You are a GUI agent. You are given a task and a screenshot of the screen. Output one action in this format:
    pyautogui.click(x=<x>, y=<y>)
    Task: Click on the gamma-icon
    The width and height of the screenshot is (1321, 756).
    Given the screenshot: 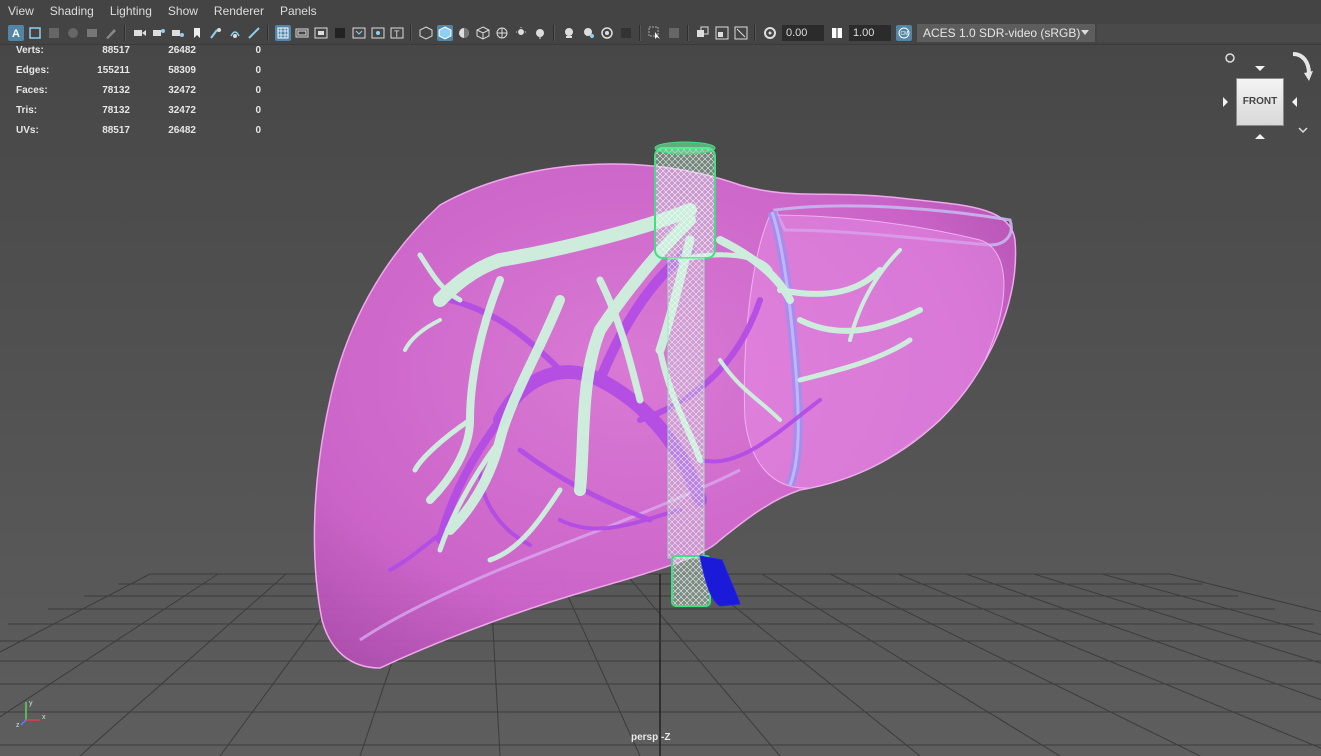 What is the action you would take?
    pyautogui.click(x=837, y=33)
    